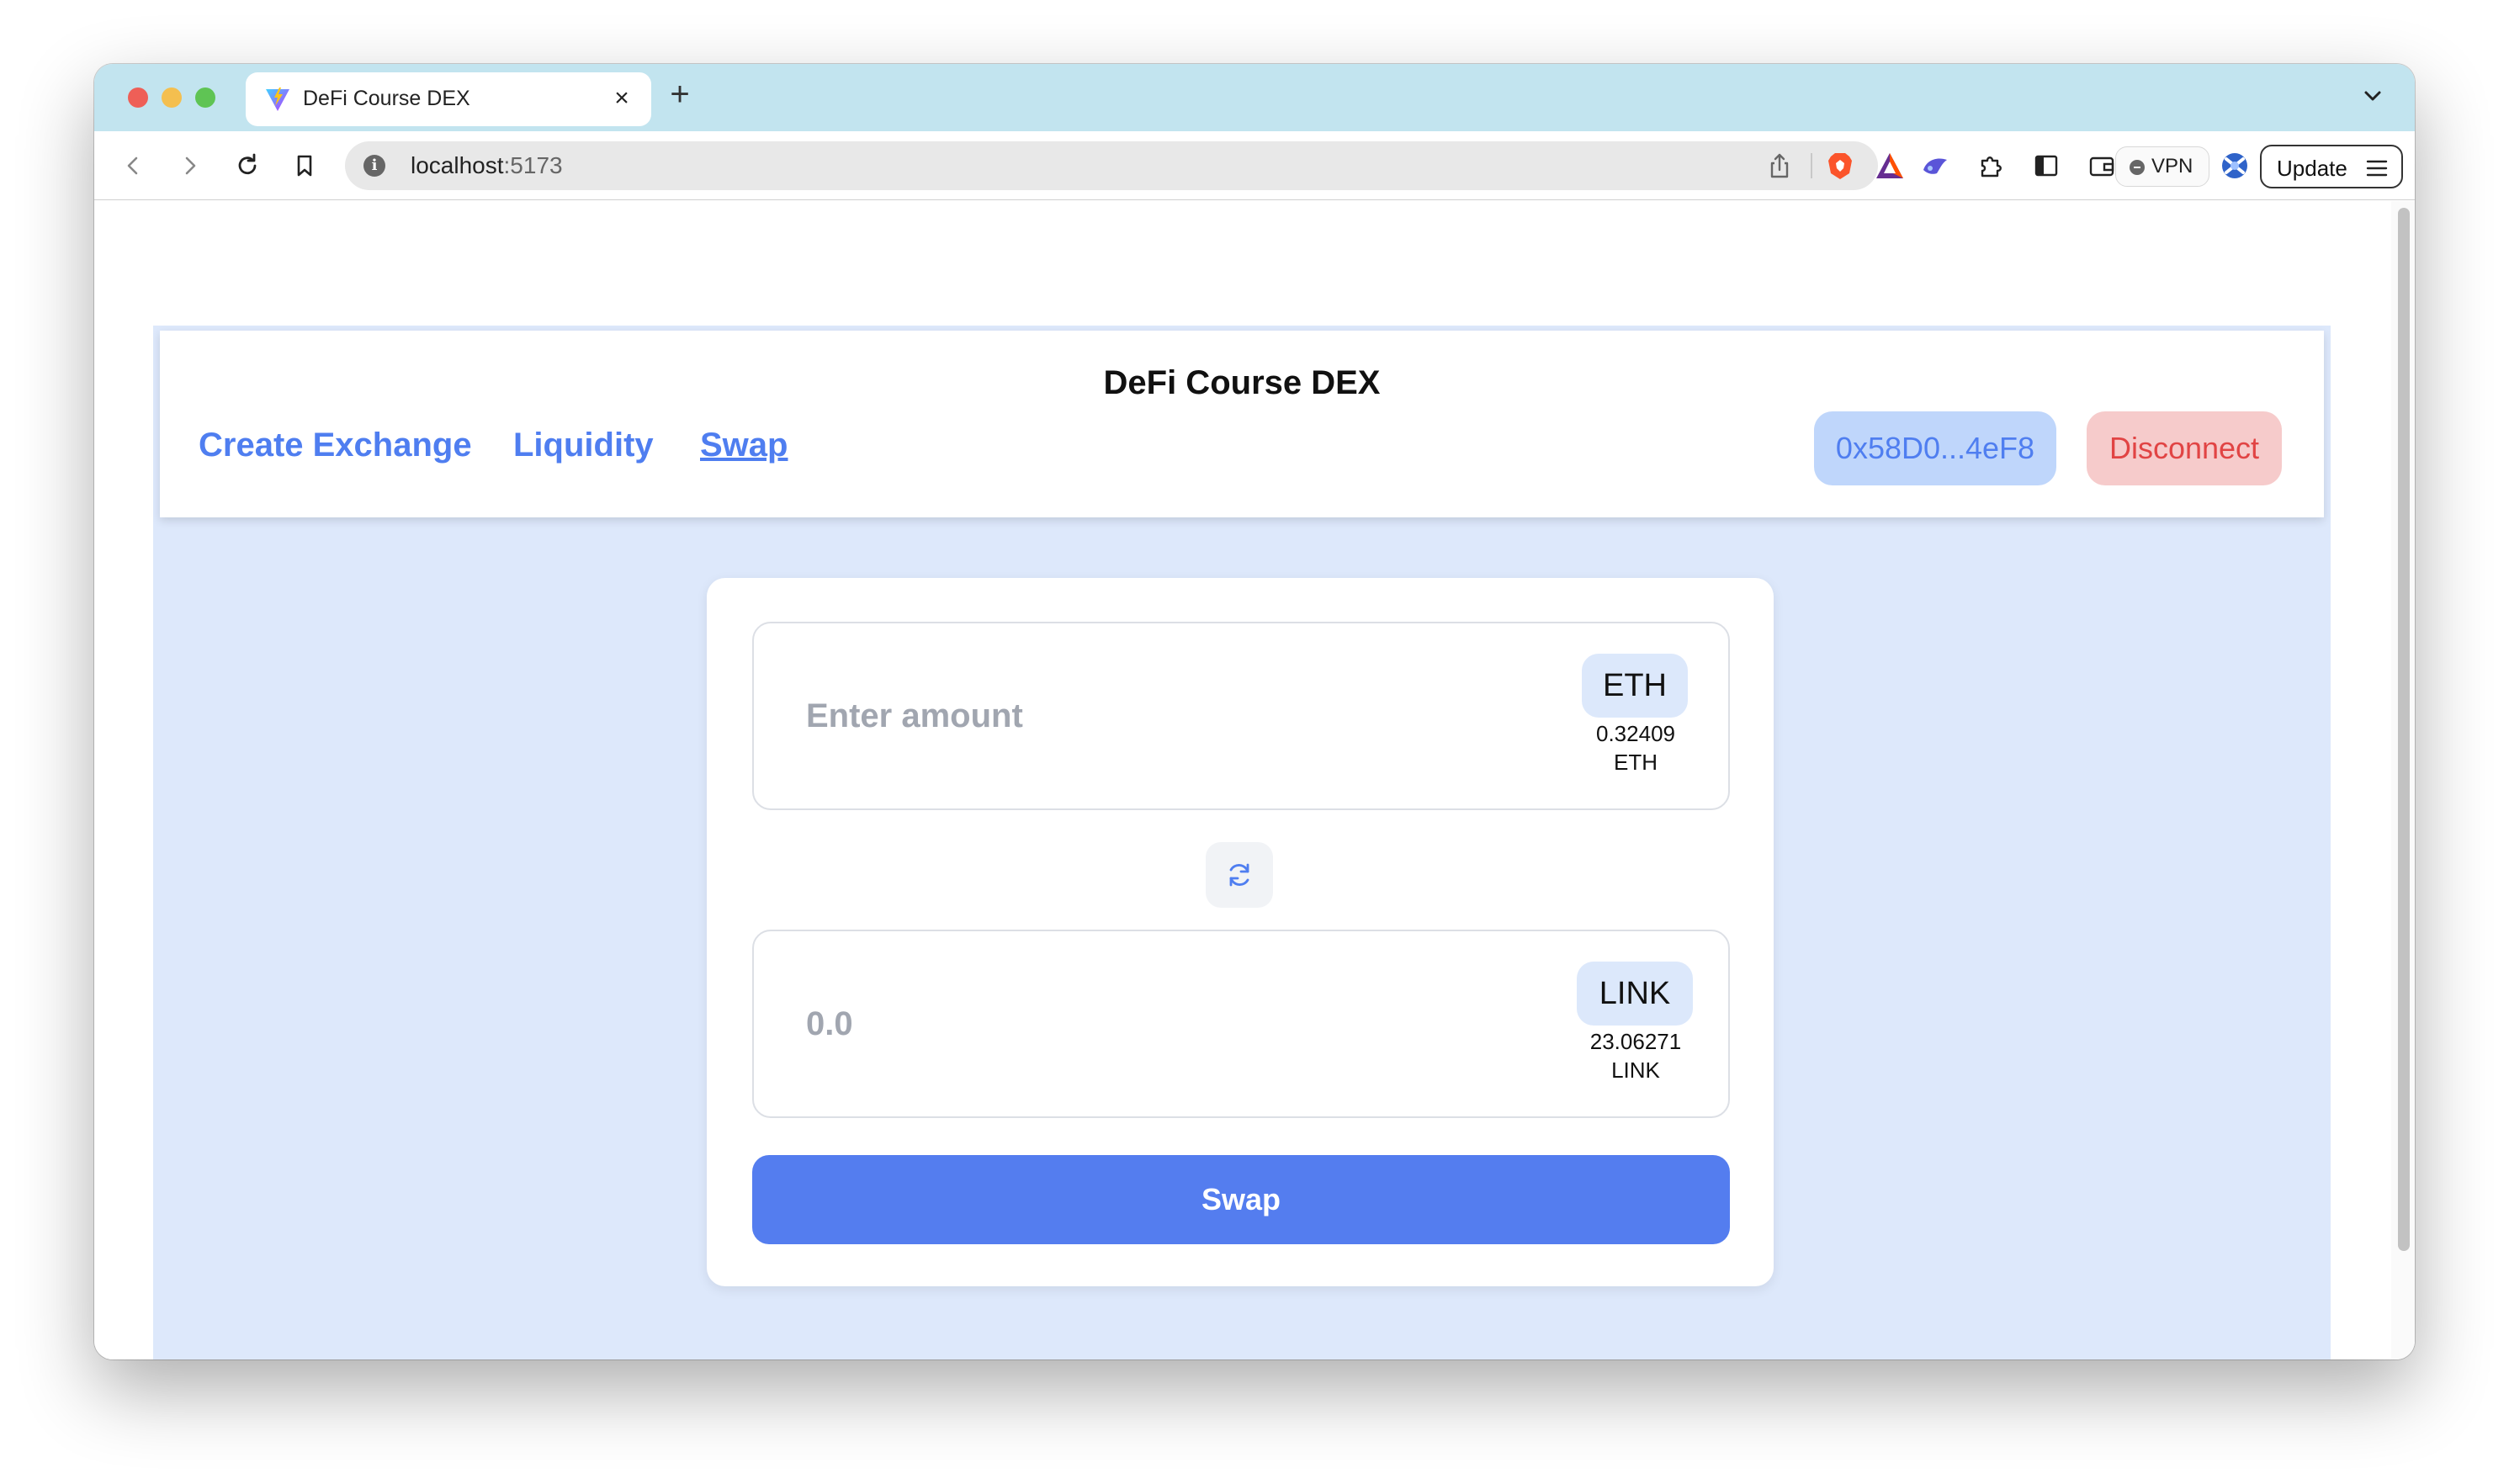  I want to click on profile-icon, so click(2234, 165).